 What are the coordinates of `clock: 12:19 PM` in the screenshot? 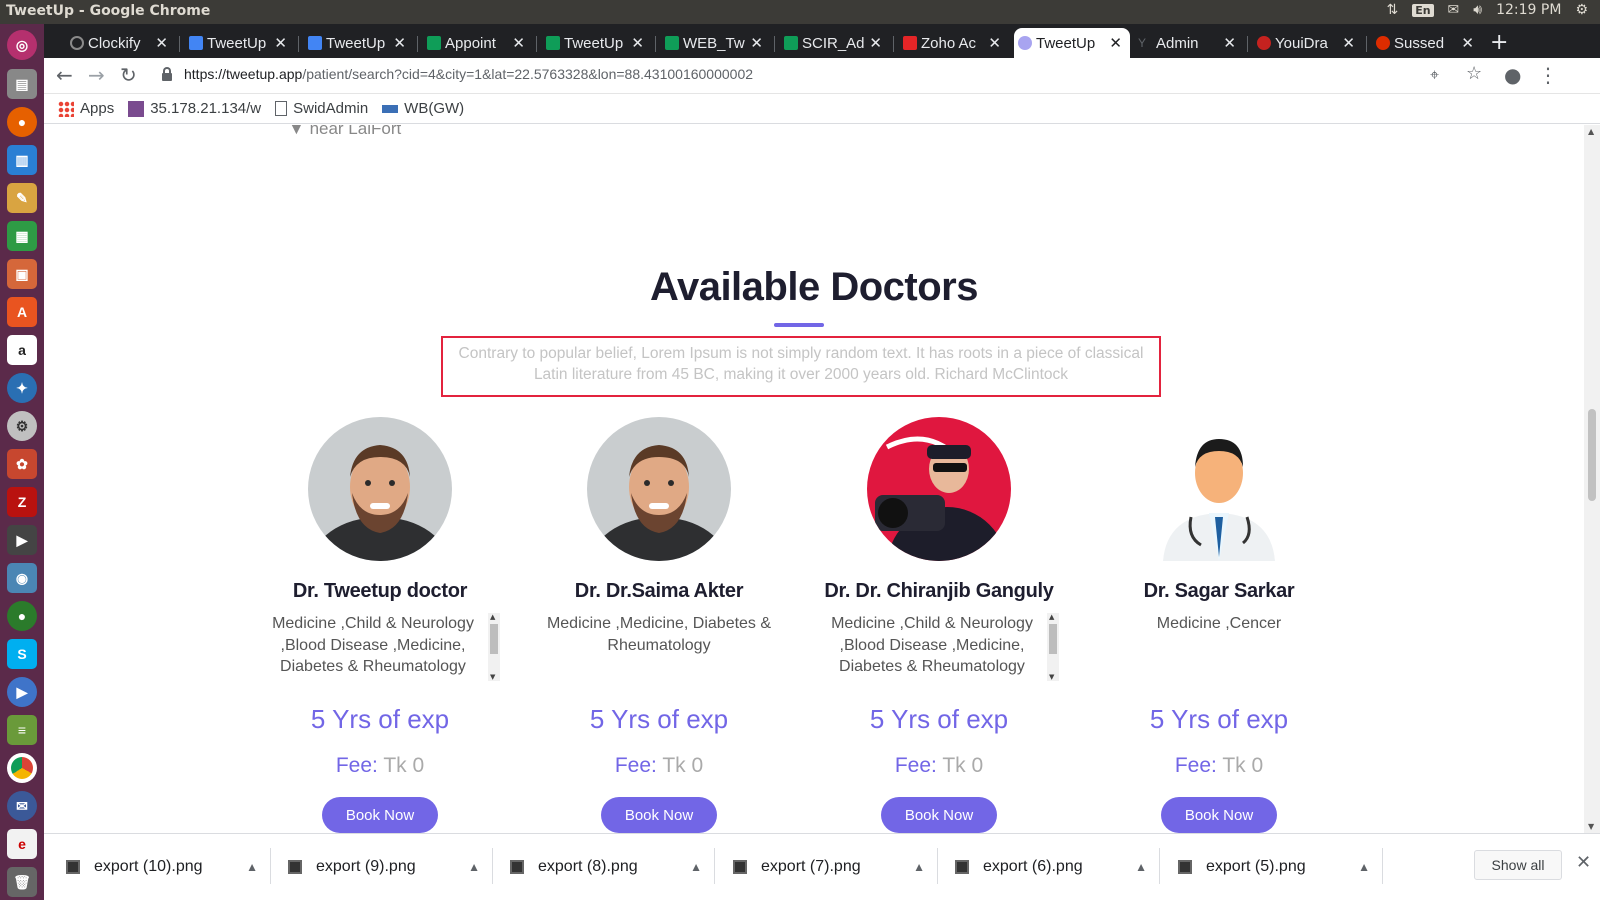 It's located at (1528, 10).